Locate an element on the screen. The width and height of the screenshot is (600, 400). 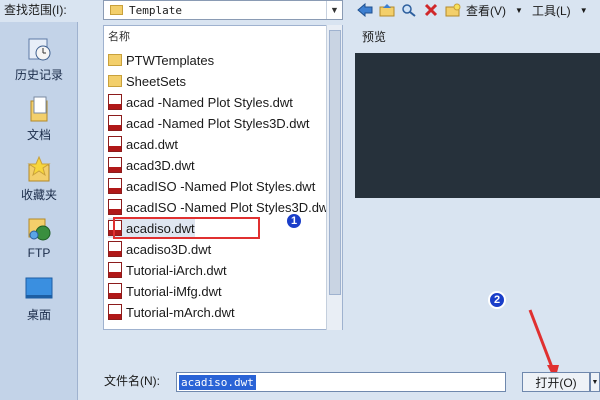
new-folder-icon is located at coordinates (453, 10).